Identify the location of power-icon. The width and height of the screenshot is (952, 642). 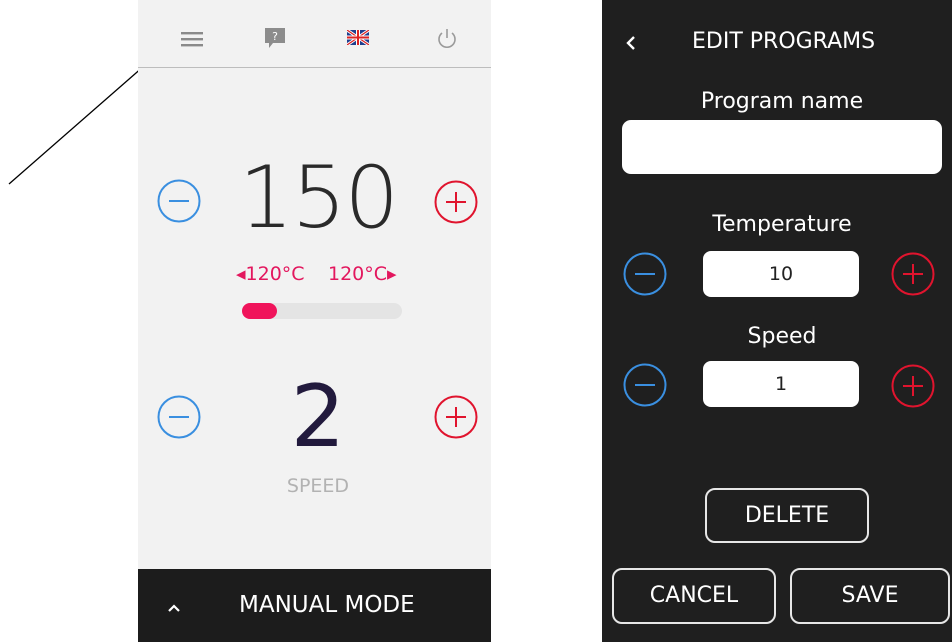
(447, 38).